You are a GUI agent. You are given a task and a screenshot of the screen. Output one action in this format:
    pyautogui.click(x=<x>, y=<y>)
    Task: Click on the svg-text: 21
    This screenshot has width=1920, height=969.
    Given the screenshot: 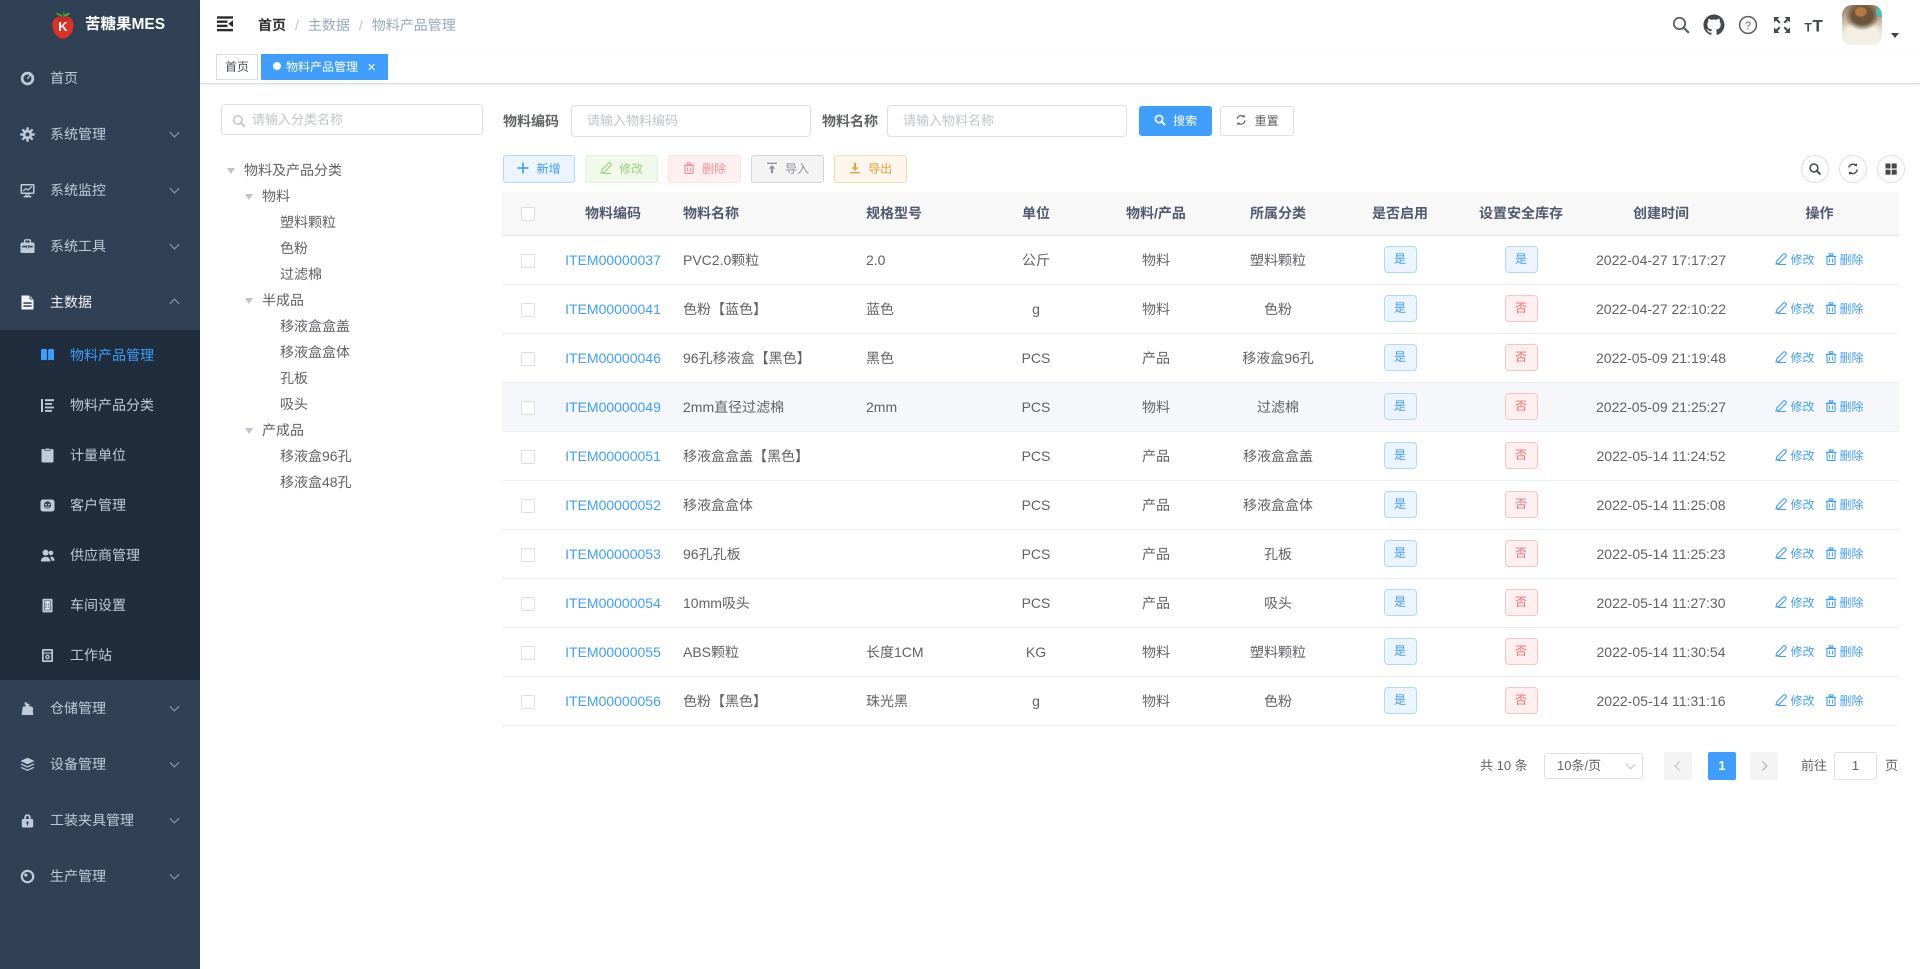 What is the action you would take?
    pyautogui.click(x=48, y=607)
    